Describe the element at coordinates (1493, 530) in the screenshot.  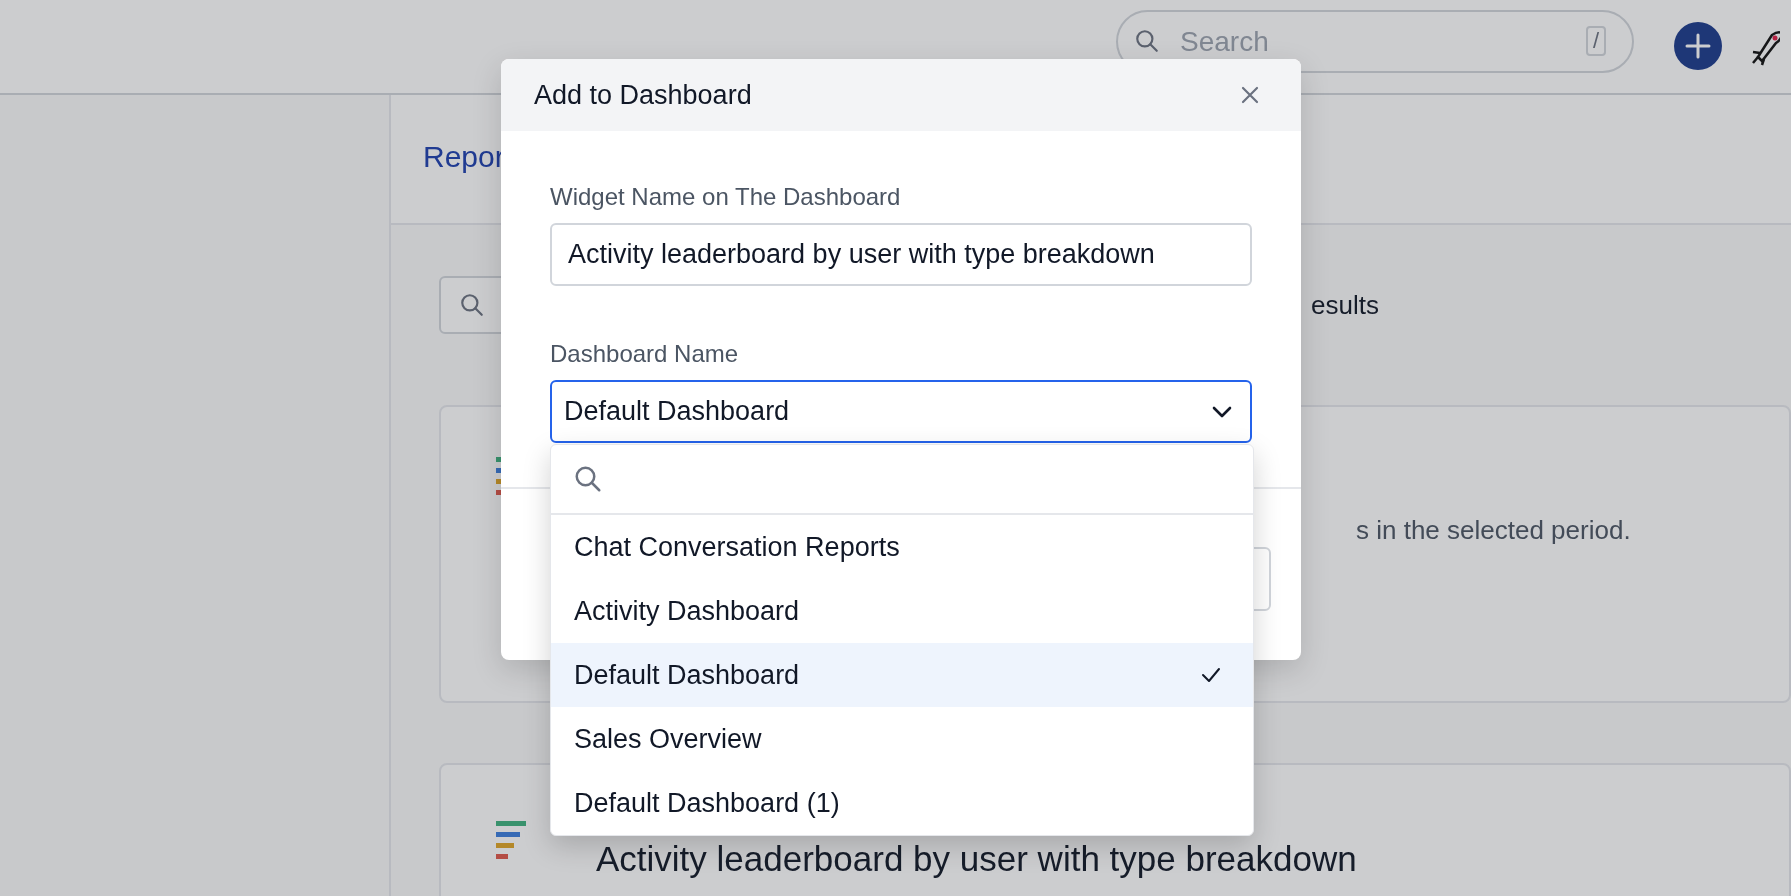
I see `card-description: s in the selected period.` at that location.